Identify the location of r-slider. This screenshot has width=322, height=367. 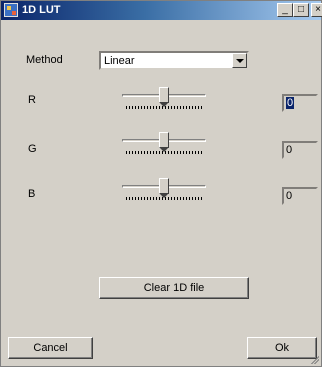
(165, 100).